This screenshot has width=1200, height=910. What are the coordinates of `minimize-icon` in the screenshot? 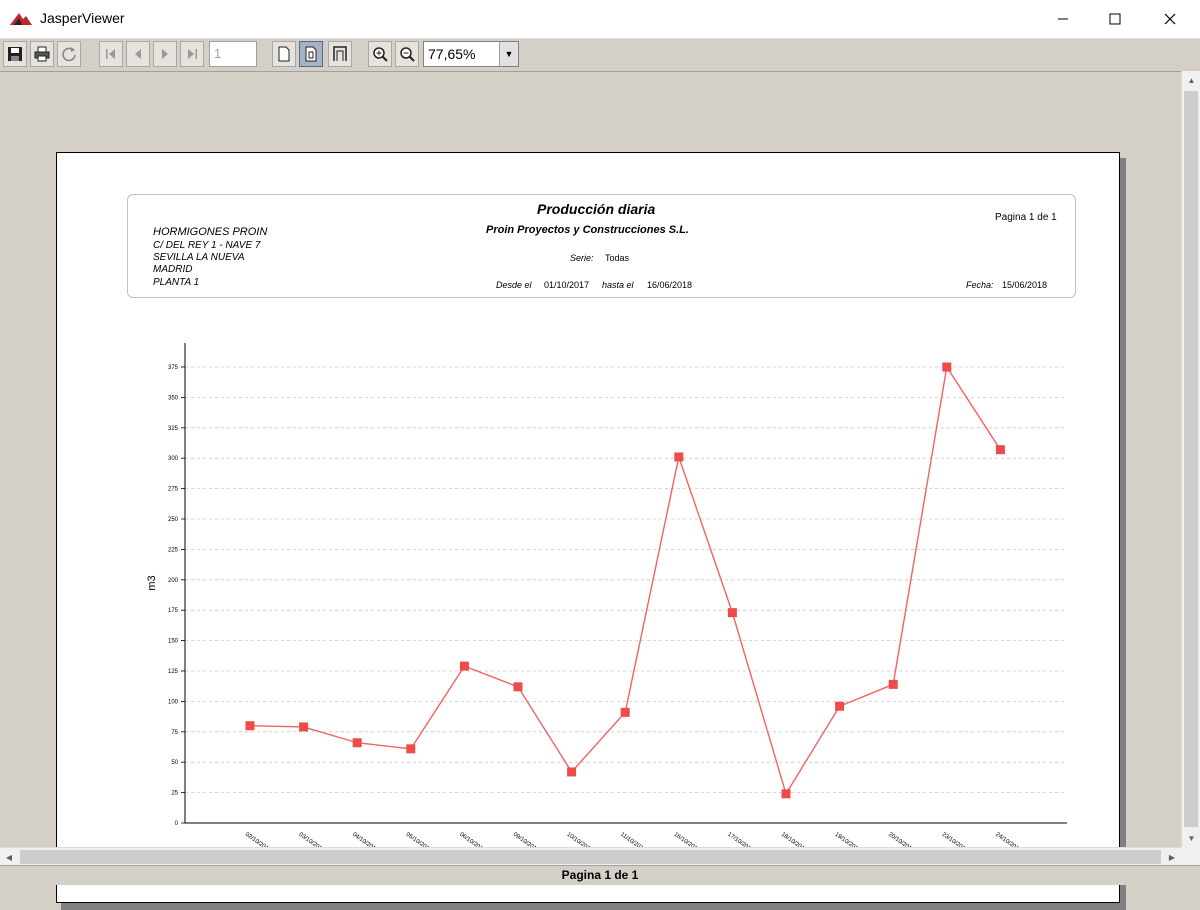 It's located at (1063, 19).